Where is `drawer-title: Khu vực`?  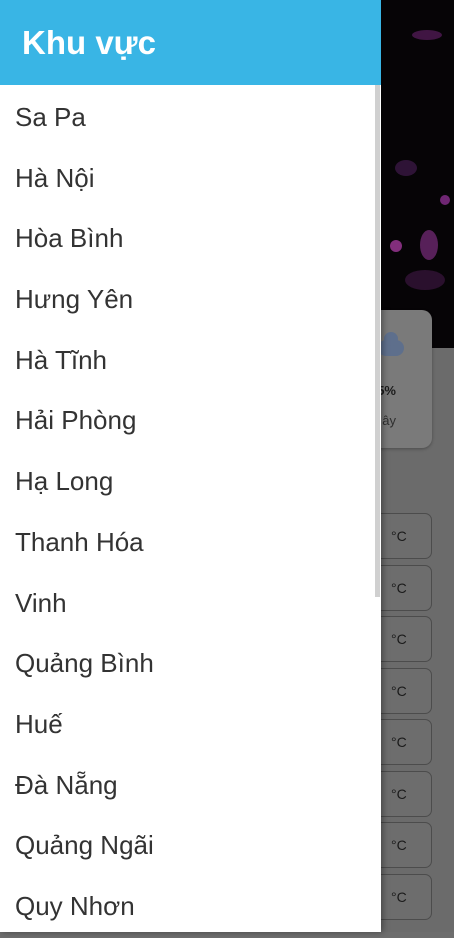
drawer-title: Khu vực is located at coordinates (89, 42).